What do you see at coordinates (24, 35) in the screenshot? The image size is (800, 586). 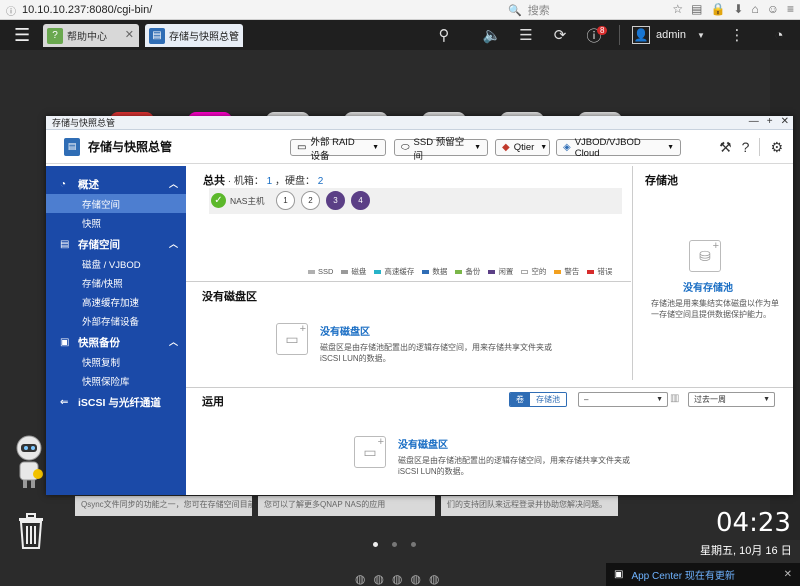 I see `main-menu-icon: ☰` at bounding box center [24, 35].